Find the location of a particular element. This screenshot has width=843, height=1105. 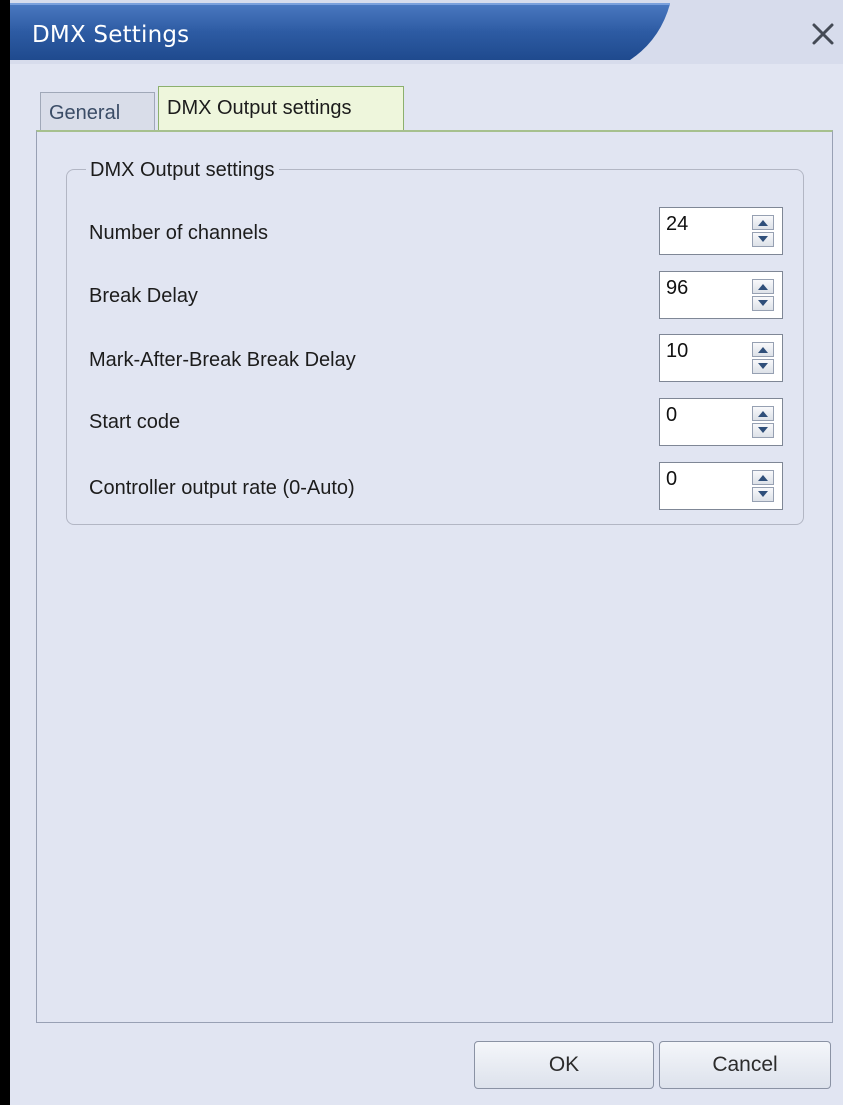

mark-after-break-value: 10 is located at coordinates (677, 351).